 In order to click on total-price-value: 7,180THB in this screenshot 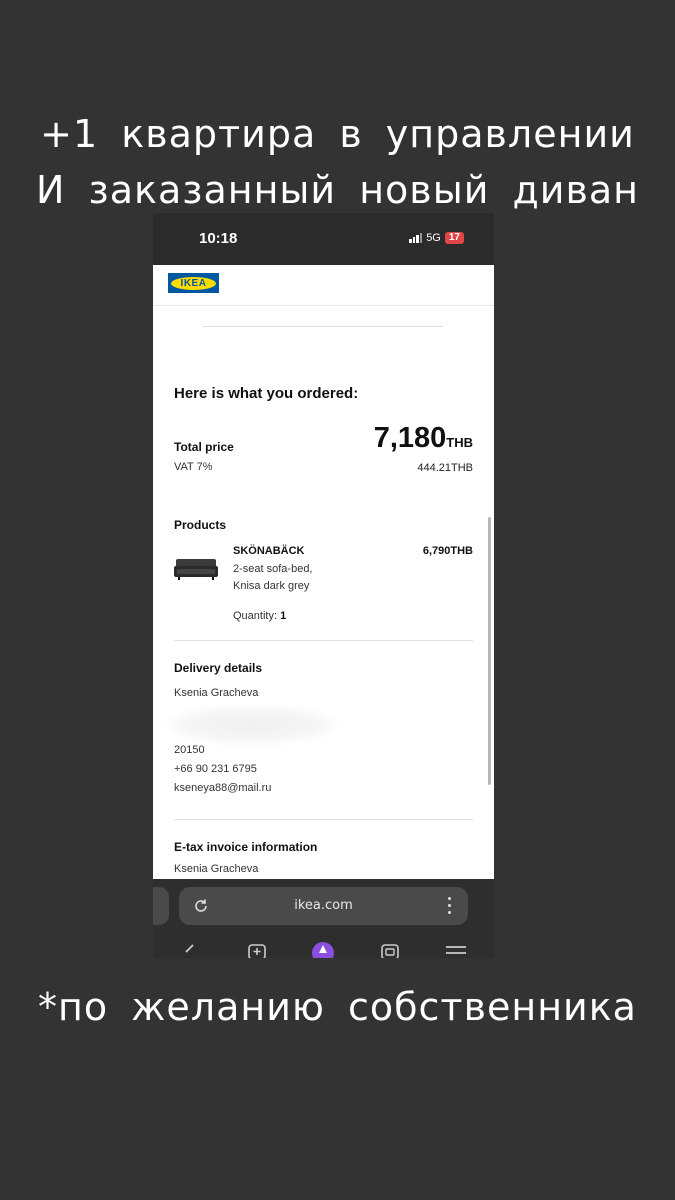, I will do `click(423, 438)`.